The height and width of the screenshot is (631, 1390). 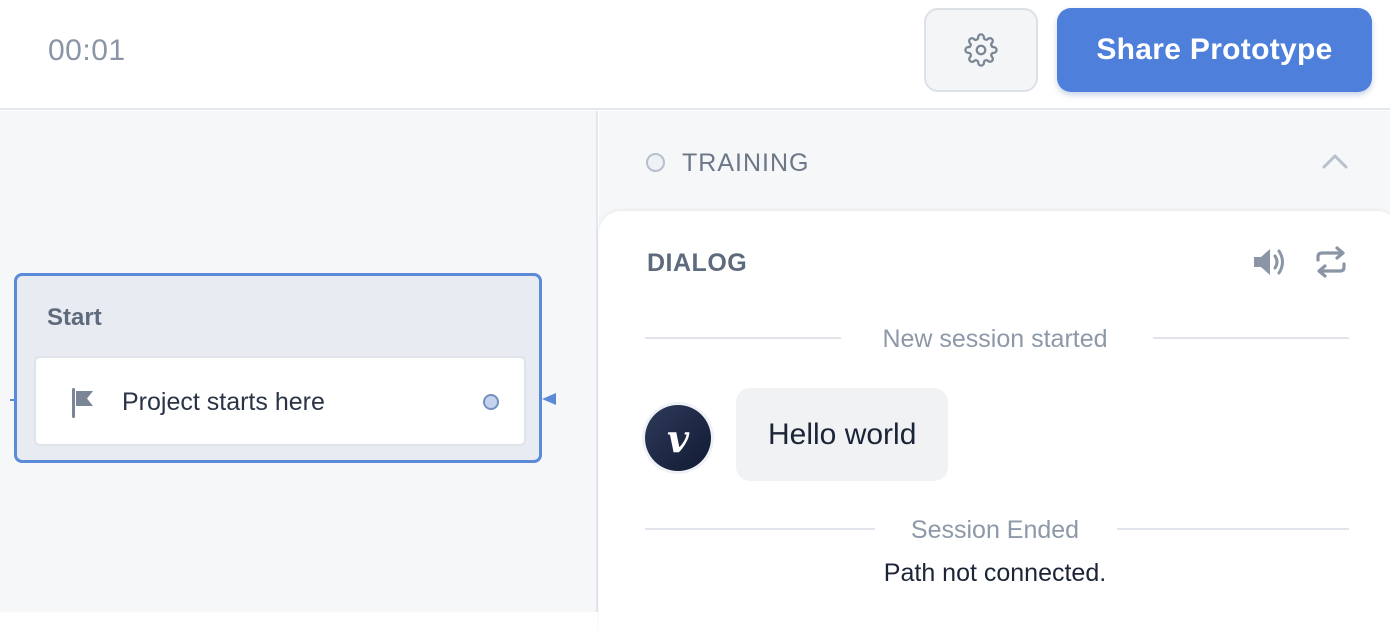 What do you see at coordinates (746, 163) in the screenshot?
I see `training-label: TRAINING` at bounding box center [746, 163].